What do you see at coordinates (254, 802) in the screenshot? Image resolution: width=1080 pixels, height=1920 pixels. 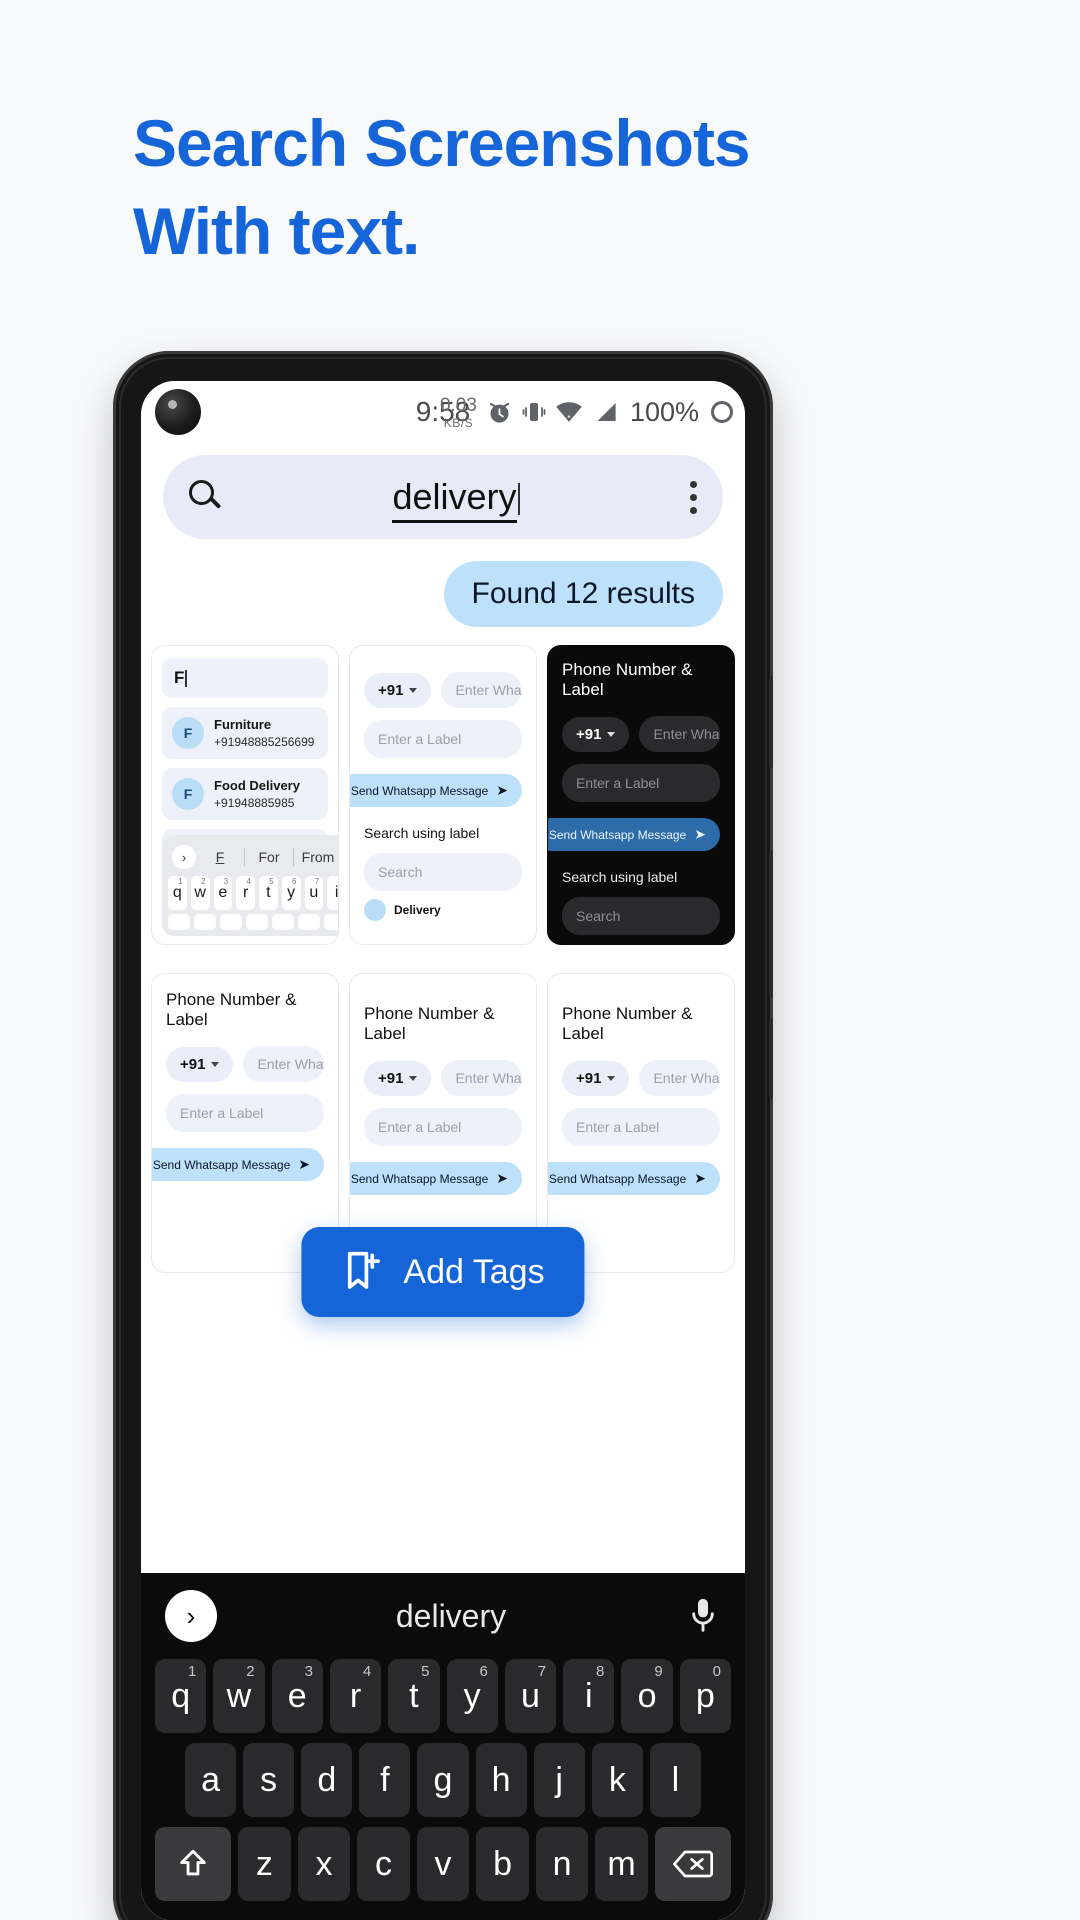 I see `contact-phone: +91948885985` at bounding box center [254, 802].